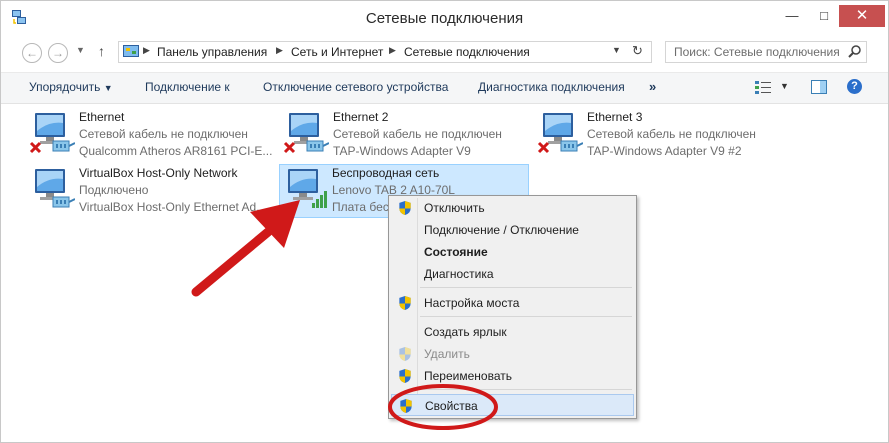 This screenshot has width=889, height=443. What do you see at coordinates (337, 52) in the screenshot?
I see `breadcrumb-network-internet: Сеть и Интернет` at bounding box center [337, 52].